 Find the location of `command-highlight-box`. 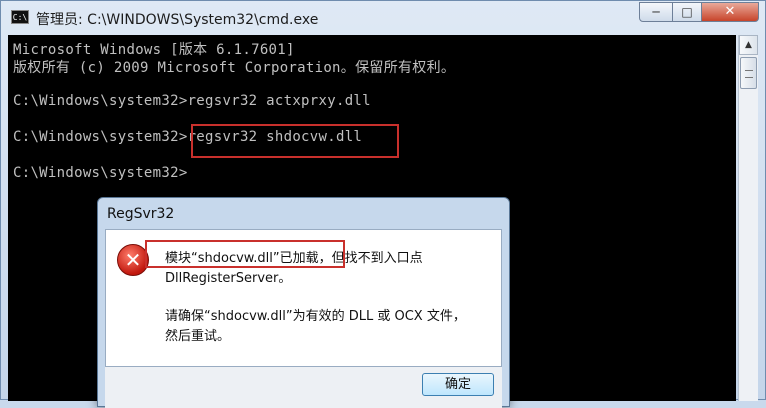

command-highlight-box is located at coordinates (295, 141).